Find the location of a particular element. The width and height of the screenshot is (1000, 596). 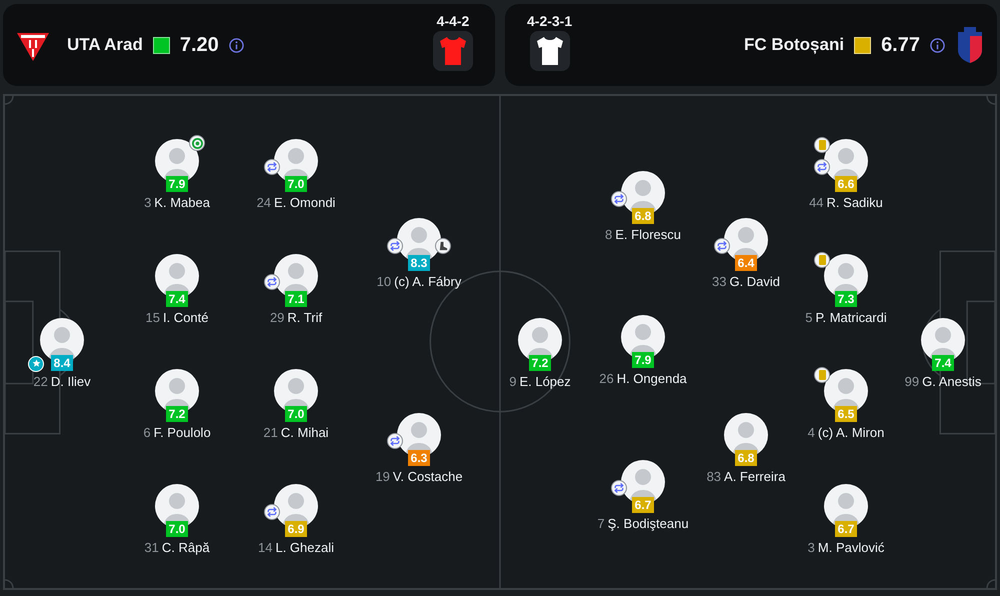

player-name: K. Mabea is located at coordinates (182, 202).